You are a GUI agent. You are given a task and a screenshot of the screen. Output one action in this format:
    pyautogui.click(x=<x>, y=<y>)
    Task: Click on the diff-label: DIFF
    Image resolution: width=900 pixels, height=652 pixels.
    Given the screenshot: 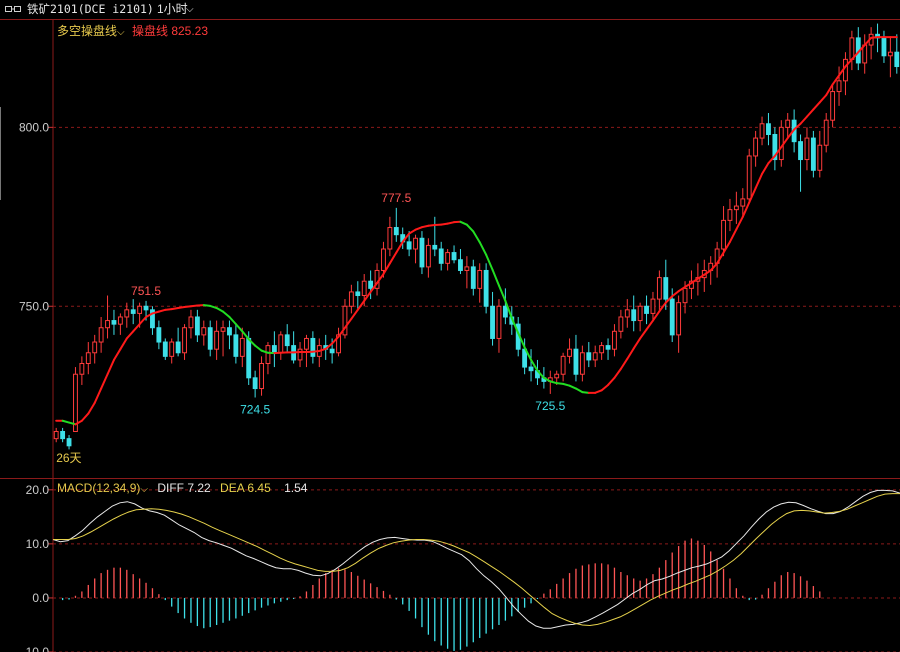 What is the action you would take?
    pyautogui.click(x=170, y=488)
    